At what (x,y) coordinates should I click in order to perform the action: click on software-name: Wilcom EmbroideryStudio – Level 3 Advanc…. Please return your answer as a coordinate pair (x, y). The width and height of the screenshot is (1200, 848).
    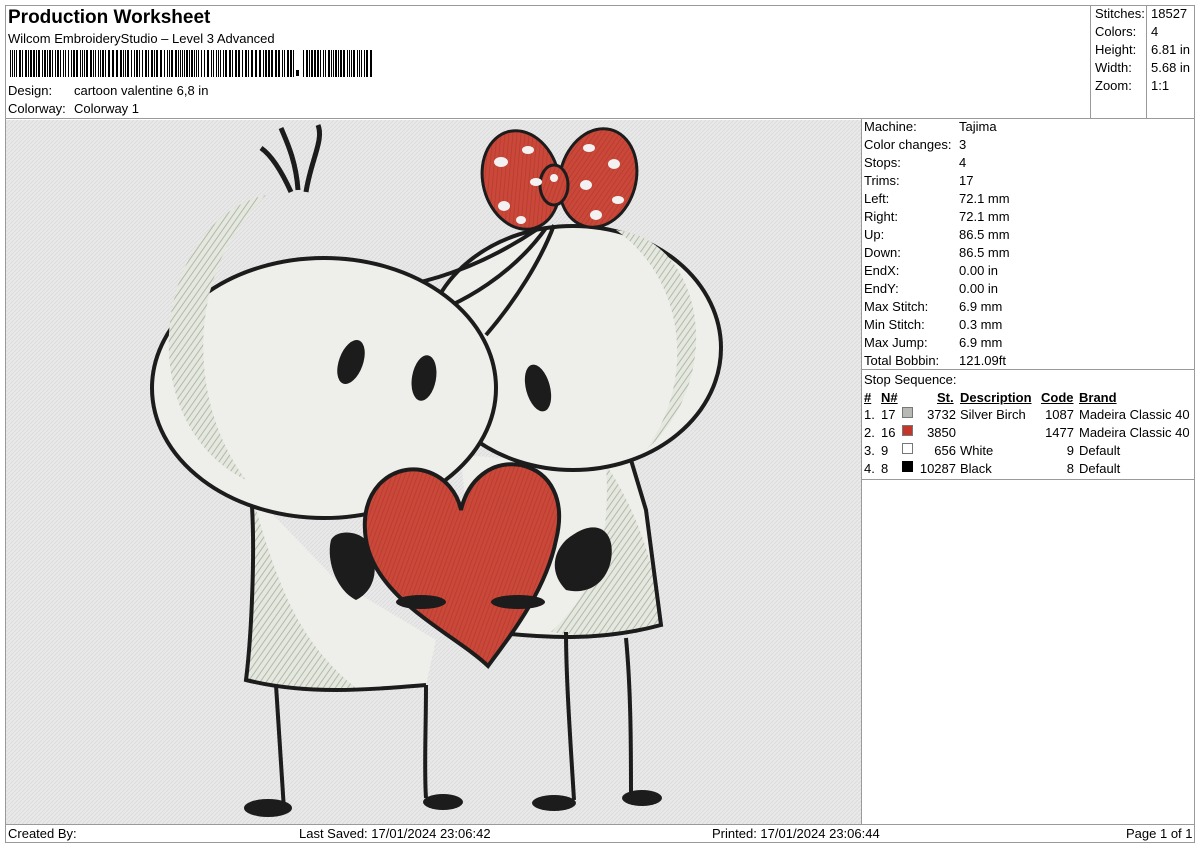
    Looking at the image, I should click on (141, 38).